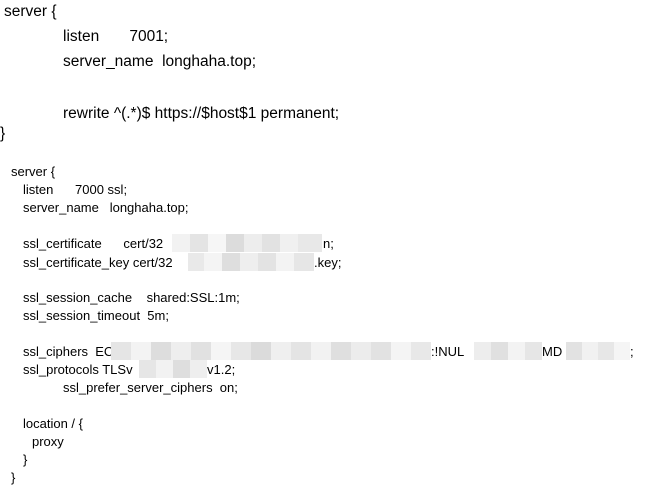  I want to click on ssl-ciphers-middle2: MD, so click(552, 351).